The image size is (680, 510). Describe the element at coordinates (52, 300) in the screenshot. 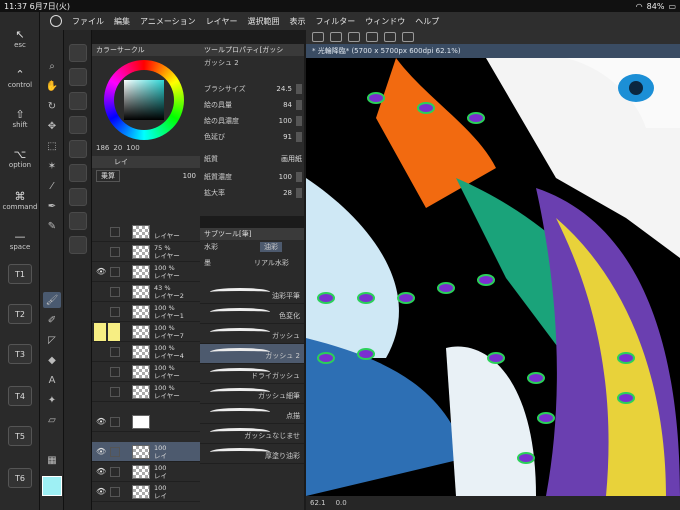

I see `brush-tool-icon: 🖌` at that location.